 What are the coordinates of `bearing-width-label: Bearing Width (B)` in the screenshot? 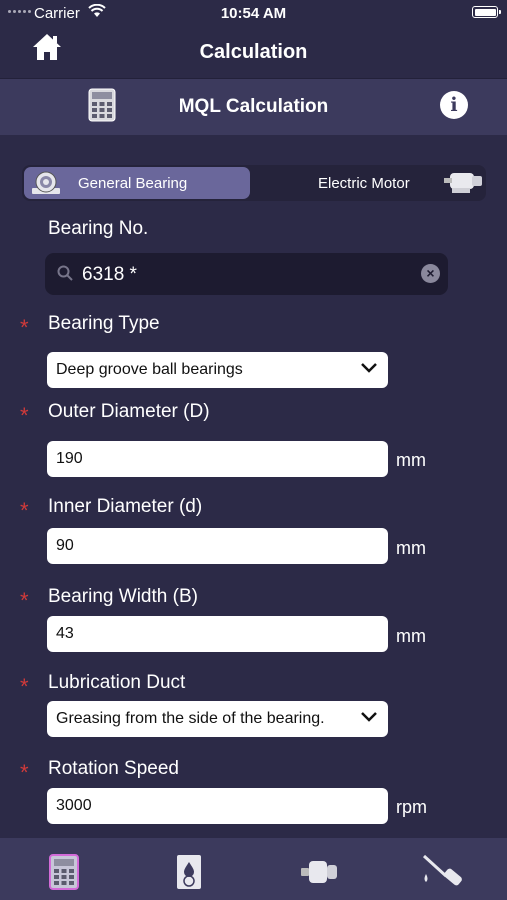 It's located at (123, 596).